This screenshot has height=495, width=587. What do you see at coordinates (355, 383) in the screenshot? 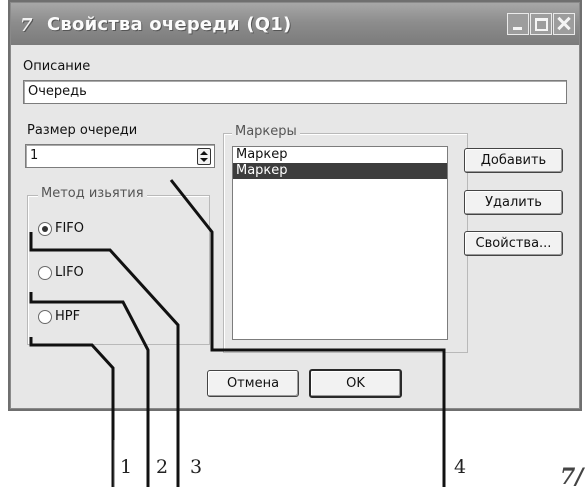
I see `ok-button: OK` at bounding box center [355, 383].